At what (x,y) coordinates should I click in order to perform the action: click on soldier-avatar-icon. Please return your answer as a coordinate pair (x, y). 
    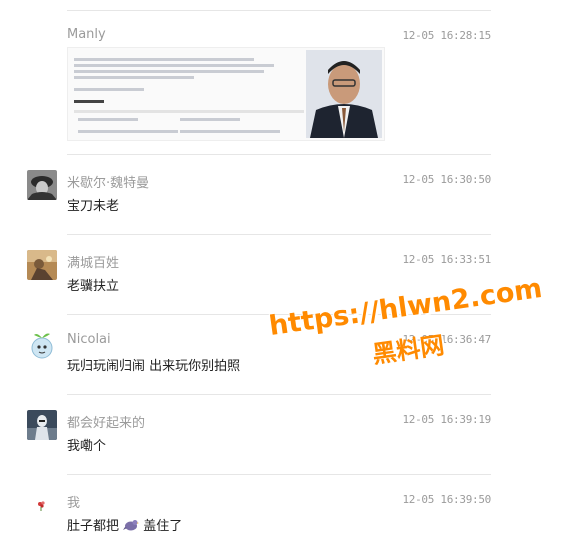
    Looking at the image, I should click on (42, 185).